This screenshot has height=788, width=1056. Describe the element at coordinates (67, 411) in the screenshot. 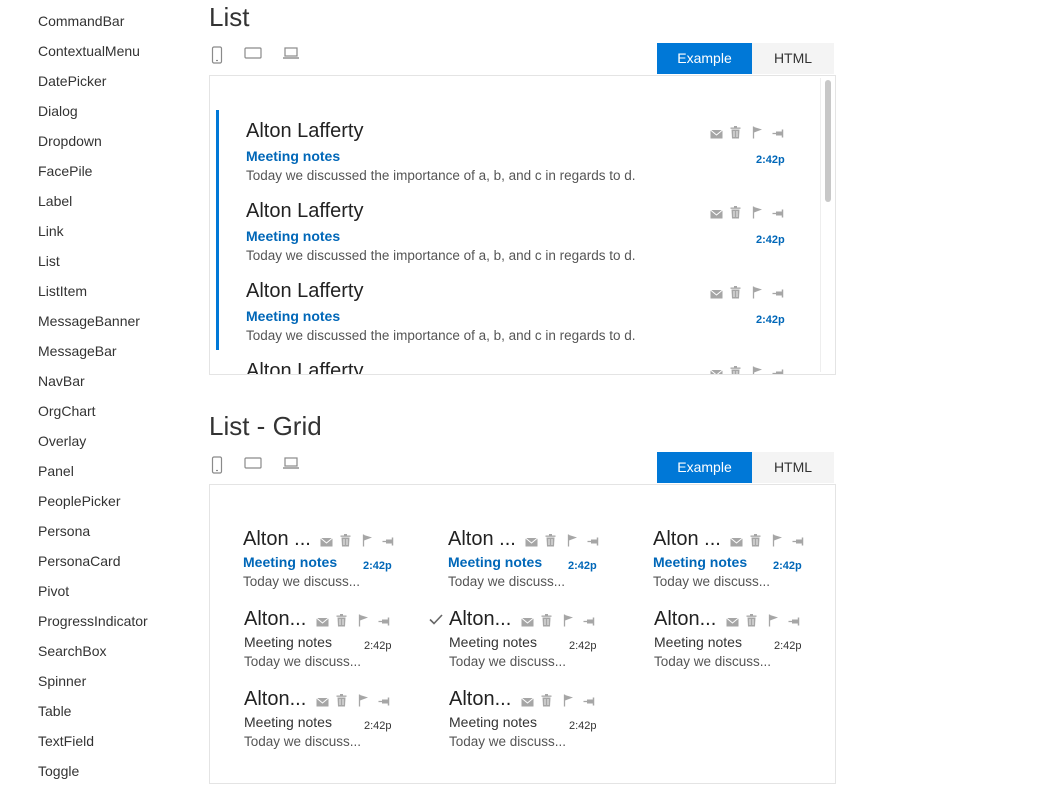

I see `sidebar-item-orgchart: OrgChart` at that location.